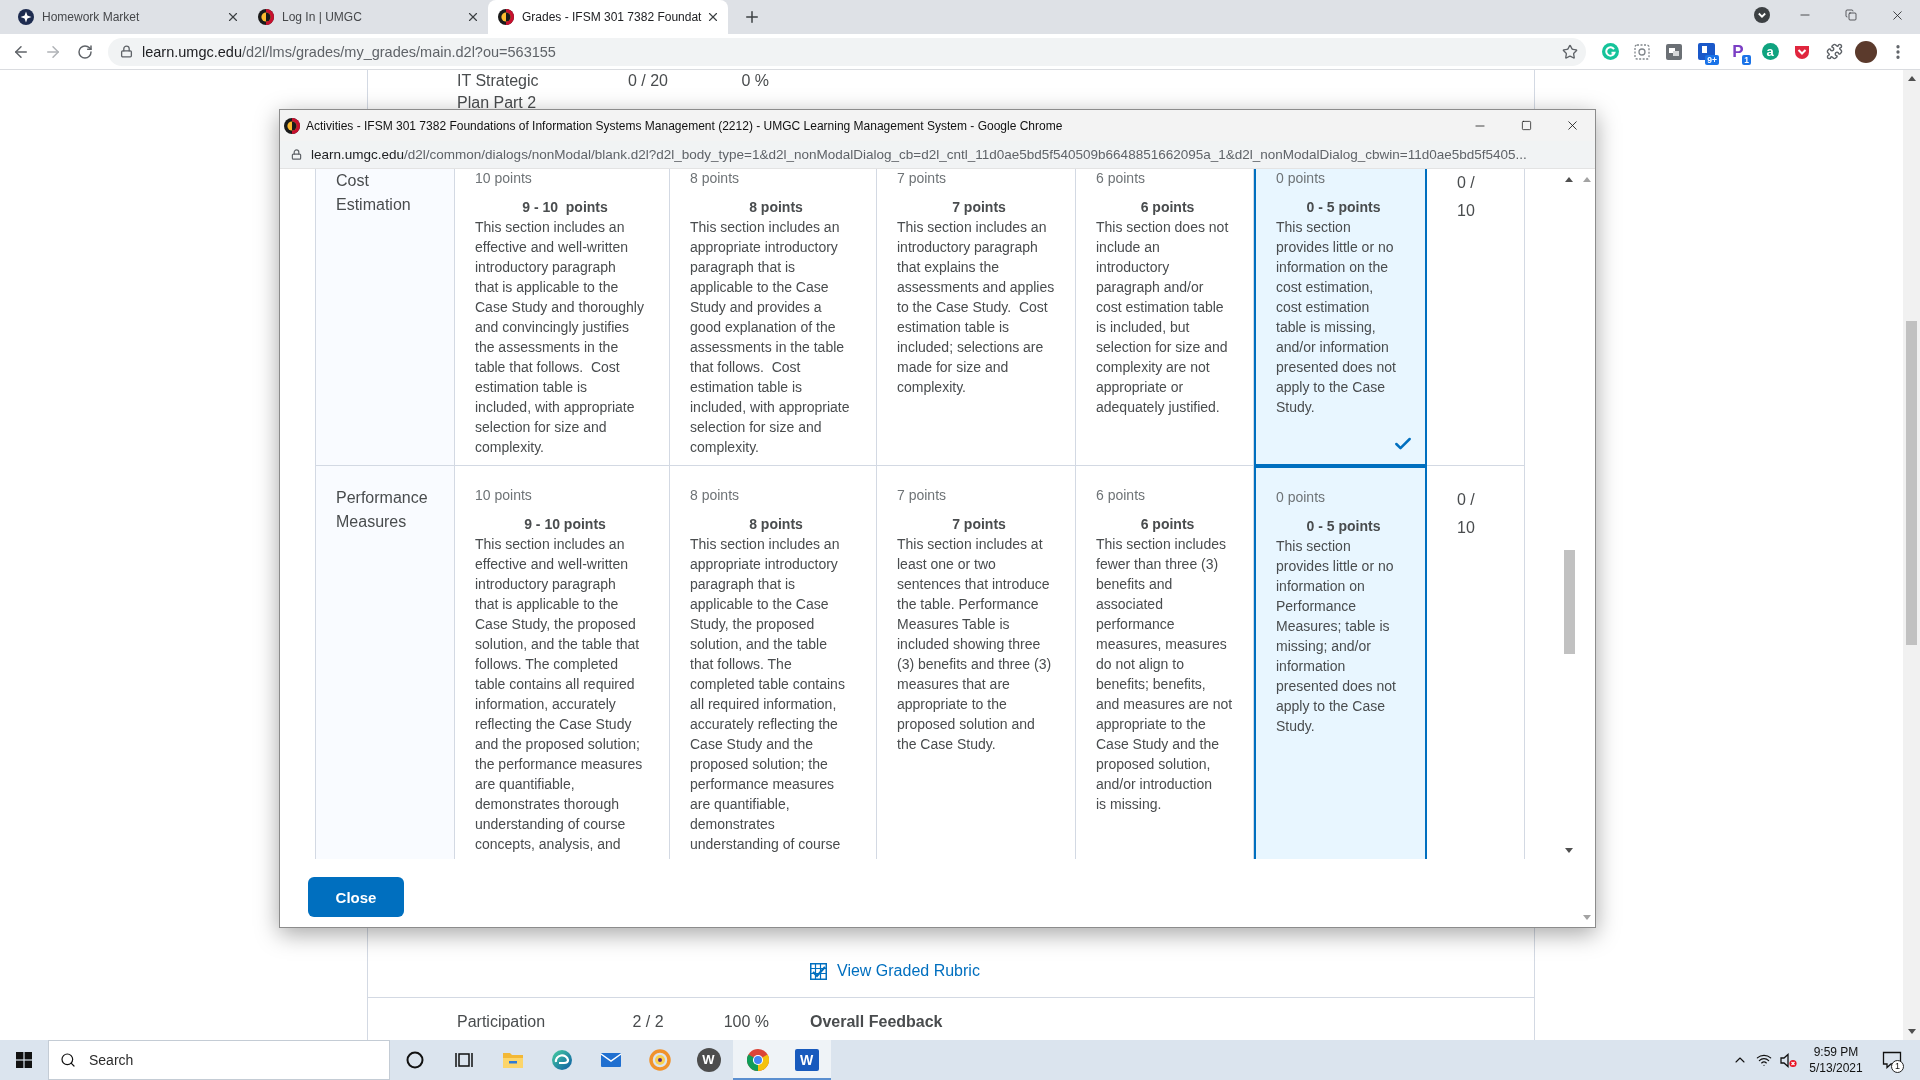 The height and width of the screenshot is (1080, 1920). Describe the element at coordinates (26, 17) in the screenshot. I see `star-favicon-icon` at that location.